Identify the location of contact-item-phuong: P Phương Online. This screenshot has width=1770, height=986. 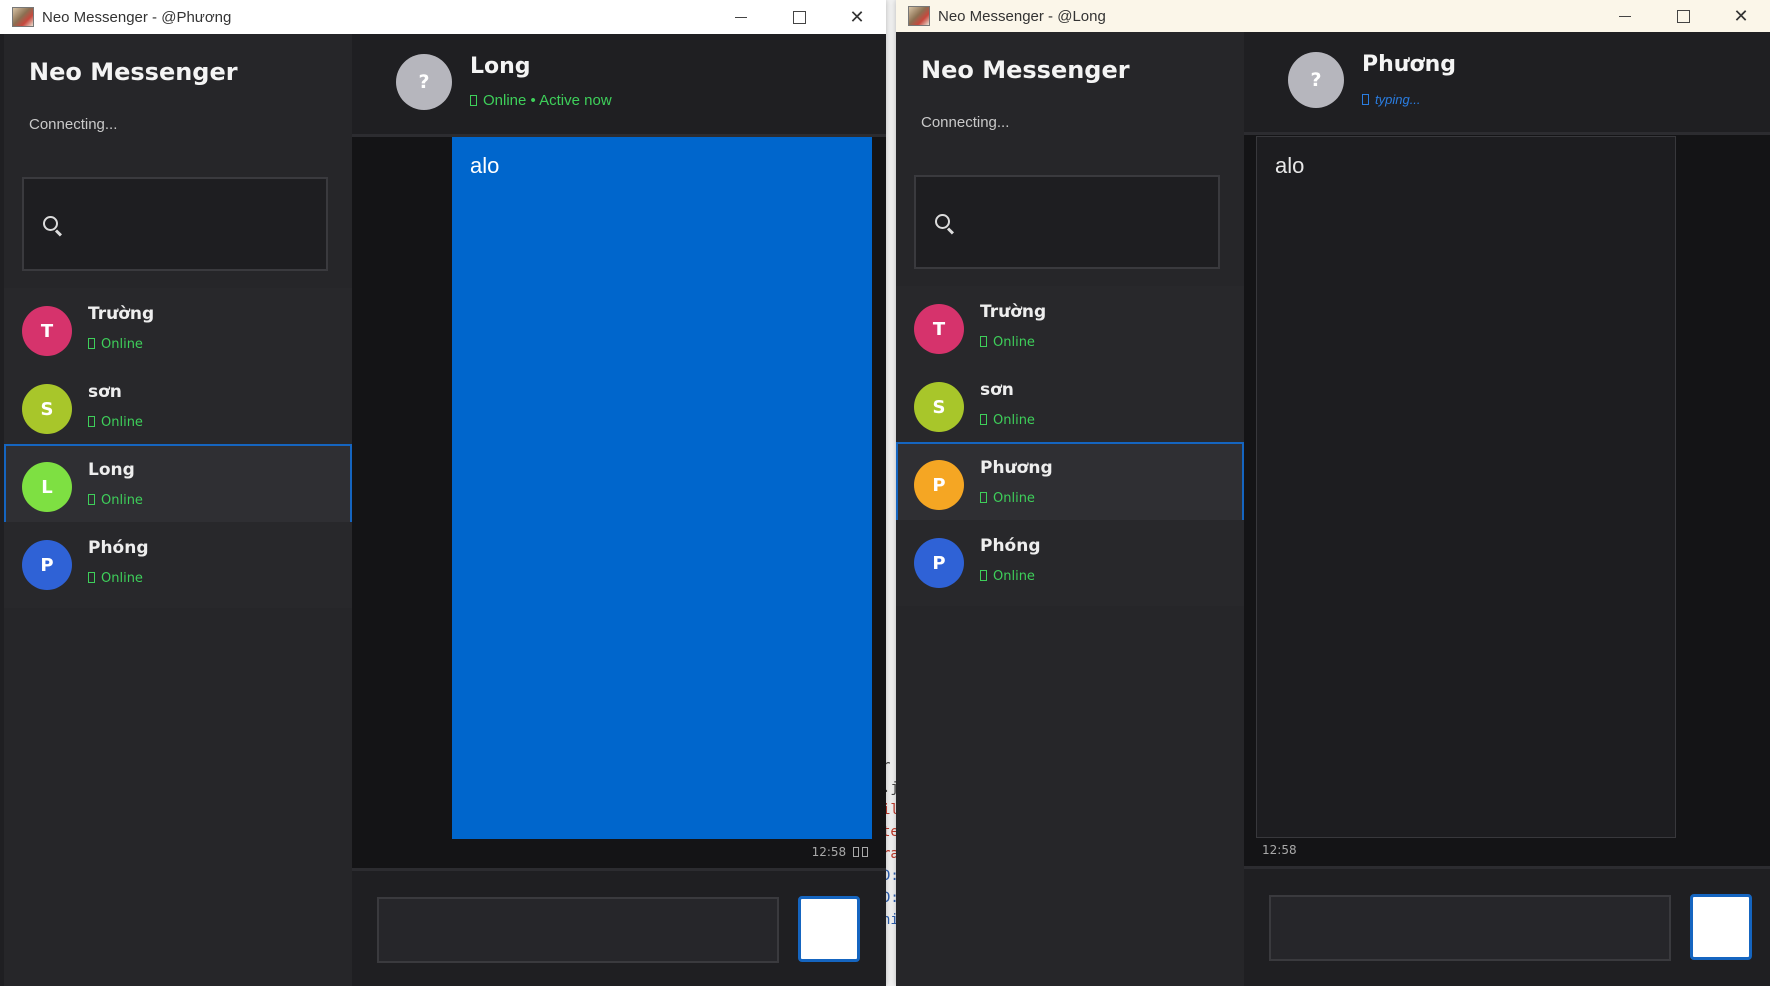
(1070, 485).